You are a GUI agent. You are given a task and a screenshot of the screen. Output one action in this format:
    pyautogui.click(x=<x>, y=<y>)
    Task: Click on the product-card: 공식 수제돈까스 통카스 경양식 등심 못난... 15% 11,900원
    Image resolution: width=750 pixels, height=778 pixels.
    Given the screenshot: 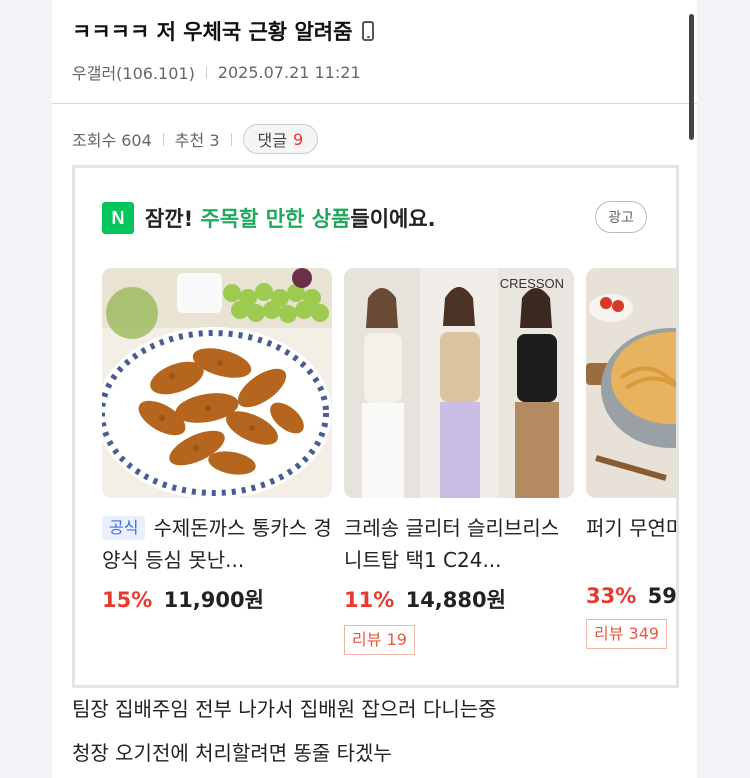 What is the action you would take?
    pyautogui.click(x=217, y=441)
    